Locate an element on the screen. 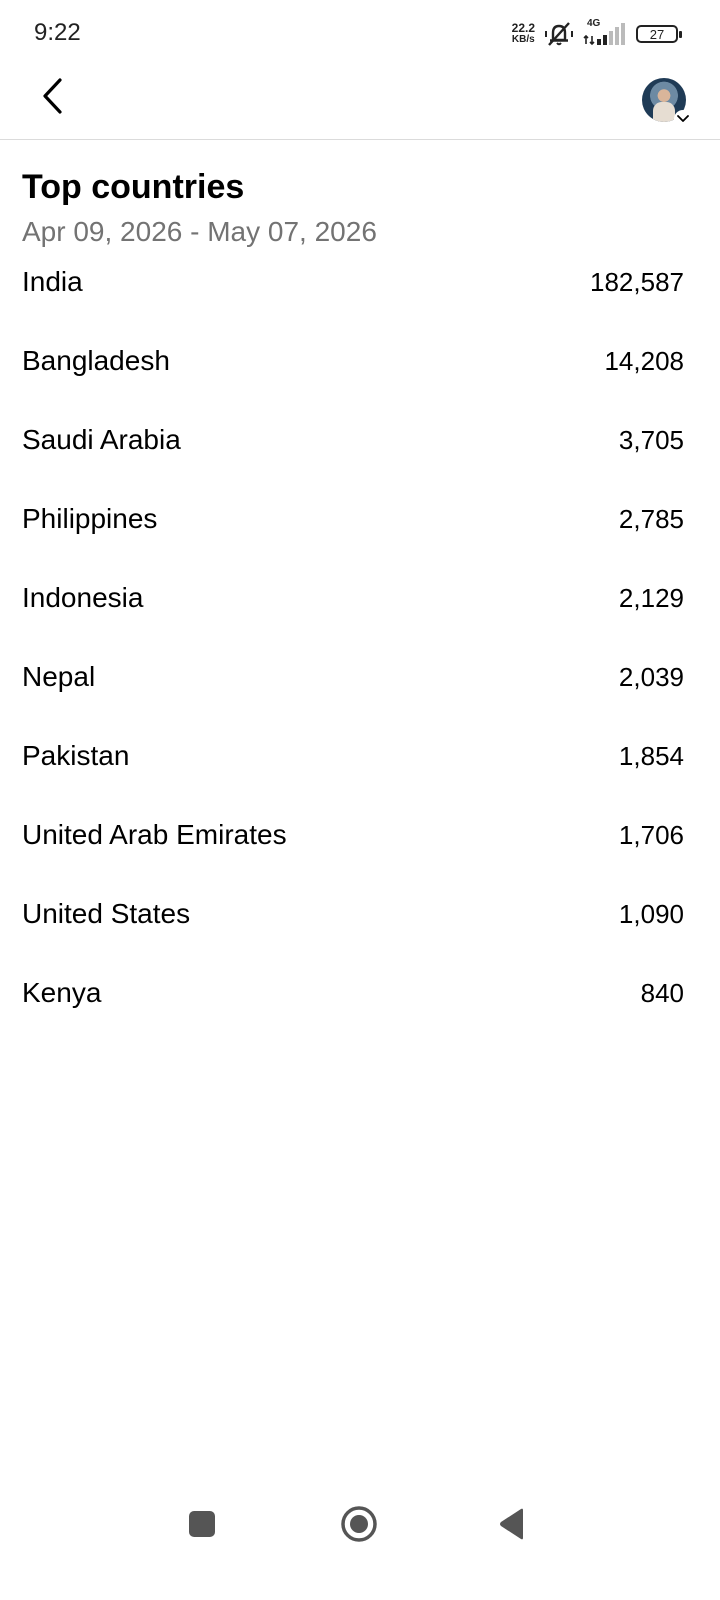 This screenshot has height=1600, width=720. country-value: 840 is located at coordinates (662, 993).